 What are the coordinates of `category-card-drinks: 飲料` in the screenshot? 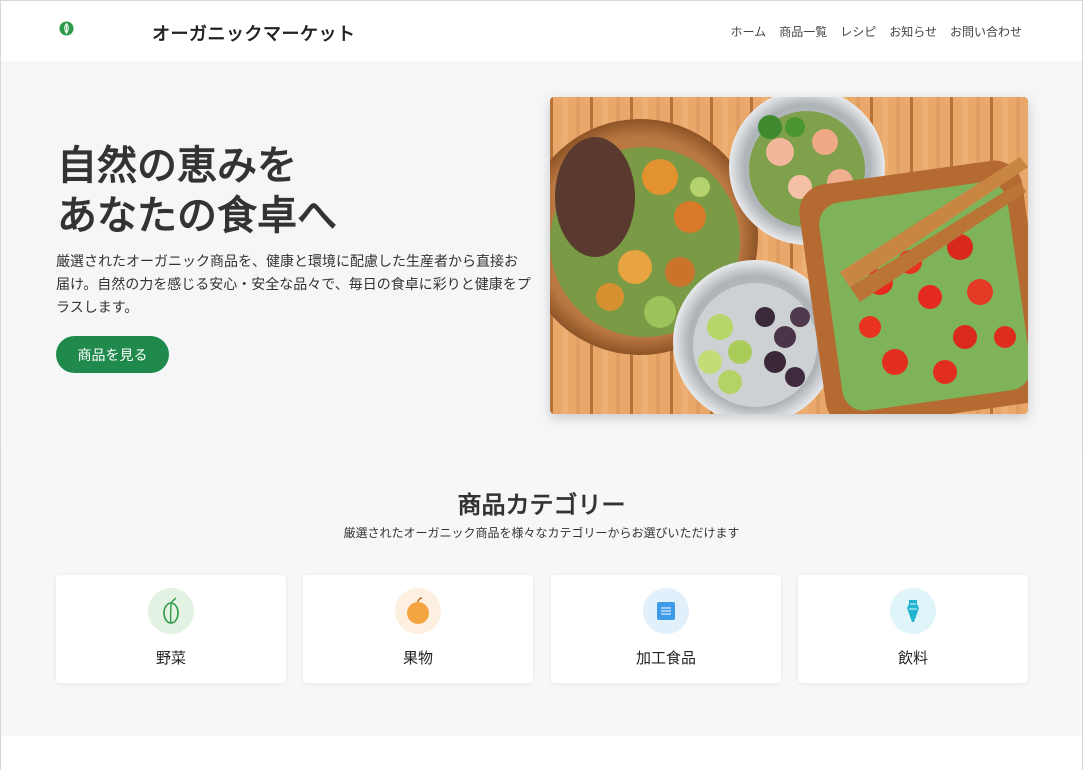 It's located at (913, 629).